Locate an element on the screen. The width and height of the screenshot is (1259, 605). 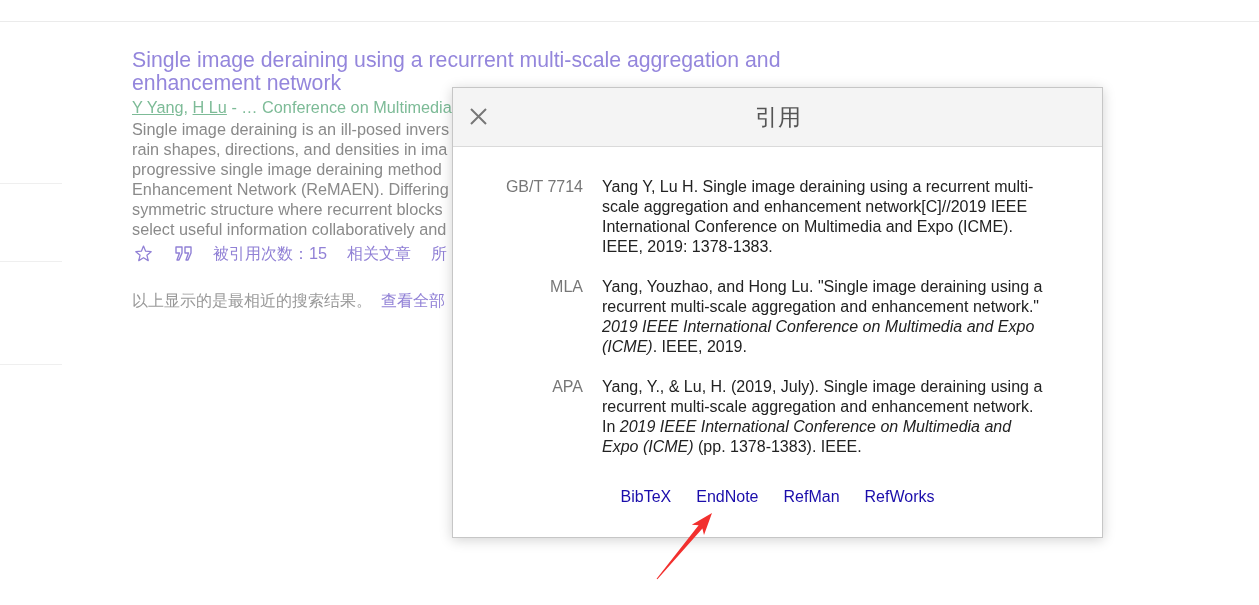
author-link: Y Yang is located at coordinates (158, 107).